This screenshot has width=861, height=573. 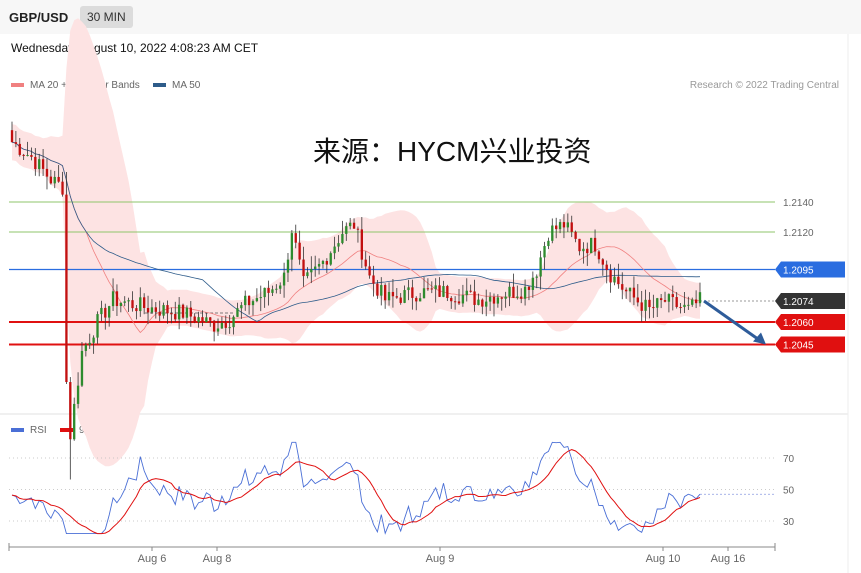 What do you see at coordinates (789, 459) in the screenshot?
I see `rsi-tick-0: 70` at bounding box center [789, 459].